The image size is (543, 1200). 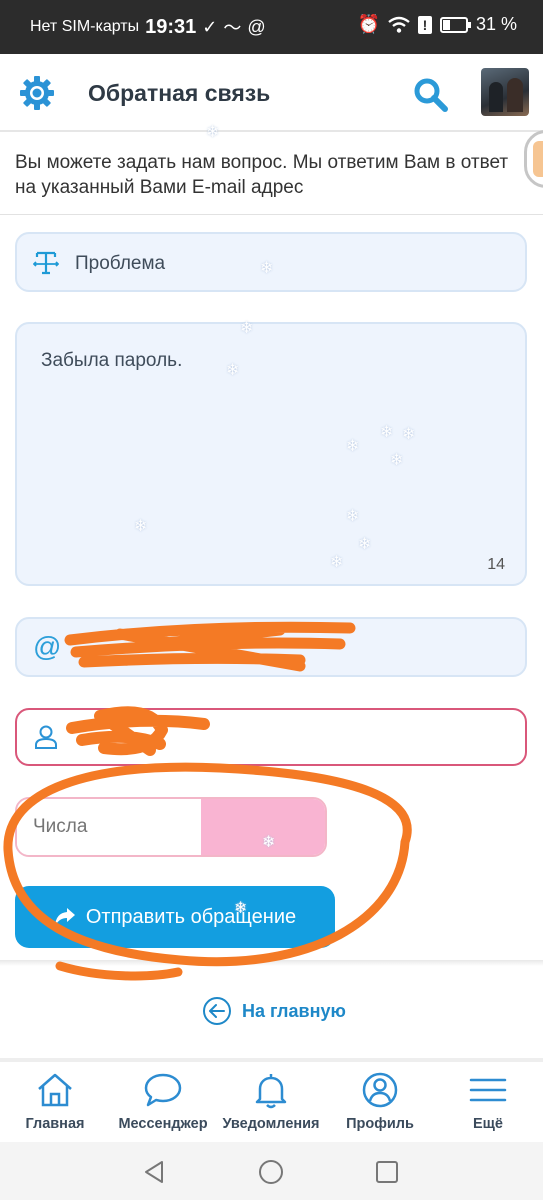 I want to click on share-arrow-icon, so click(x=64, y=917).